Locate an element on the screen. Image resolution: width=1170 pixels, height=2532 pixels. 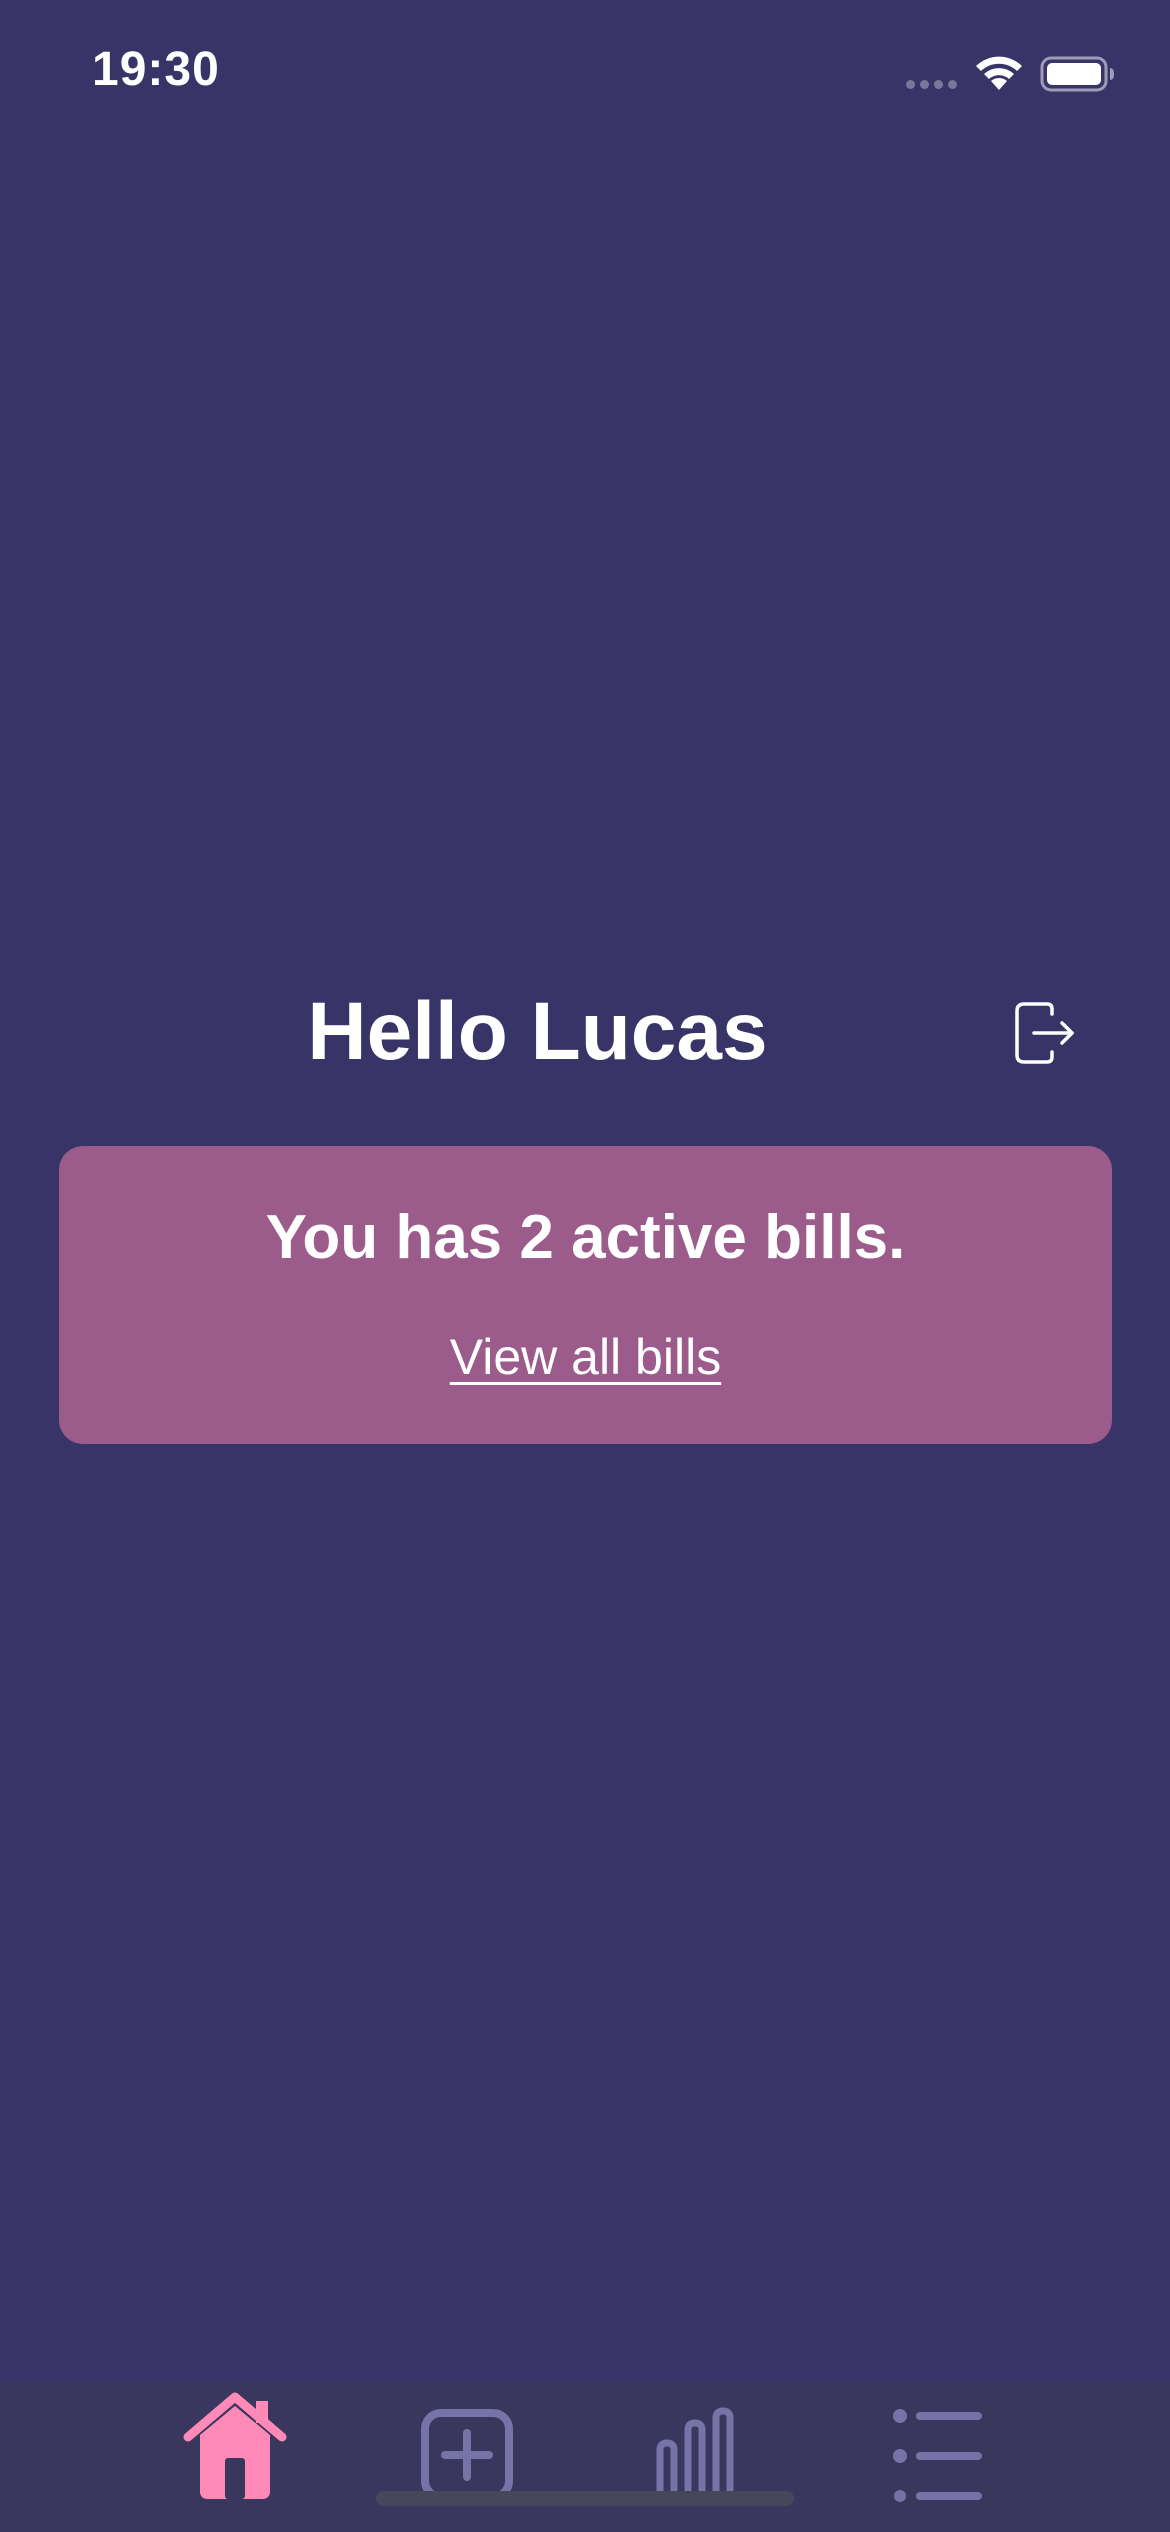
status-bar: 19:30 is located at coordinates (585, 75).